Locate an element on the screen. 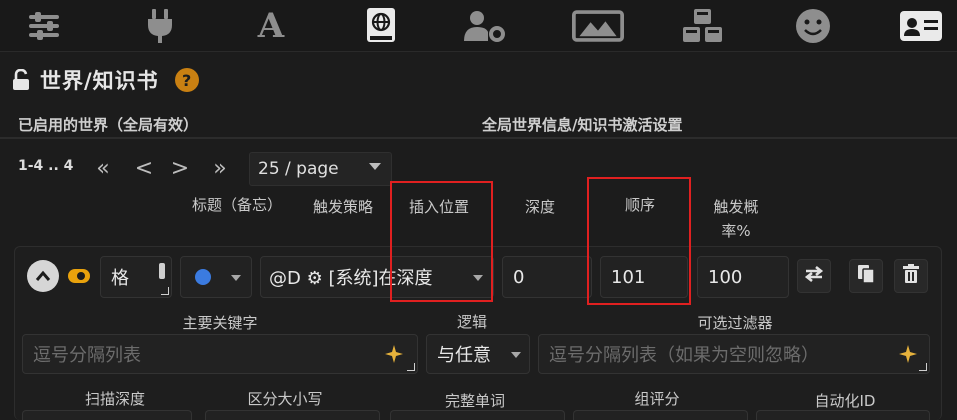 The image size is (957, 420). optional-filter-input: 逗号分隔列表（如果为空则忽略） is located at coordinates (734, 354).